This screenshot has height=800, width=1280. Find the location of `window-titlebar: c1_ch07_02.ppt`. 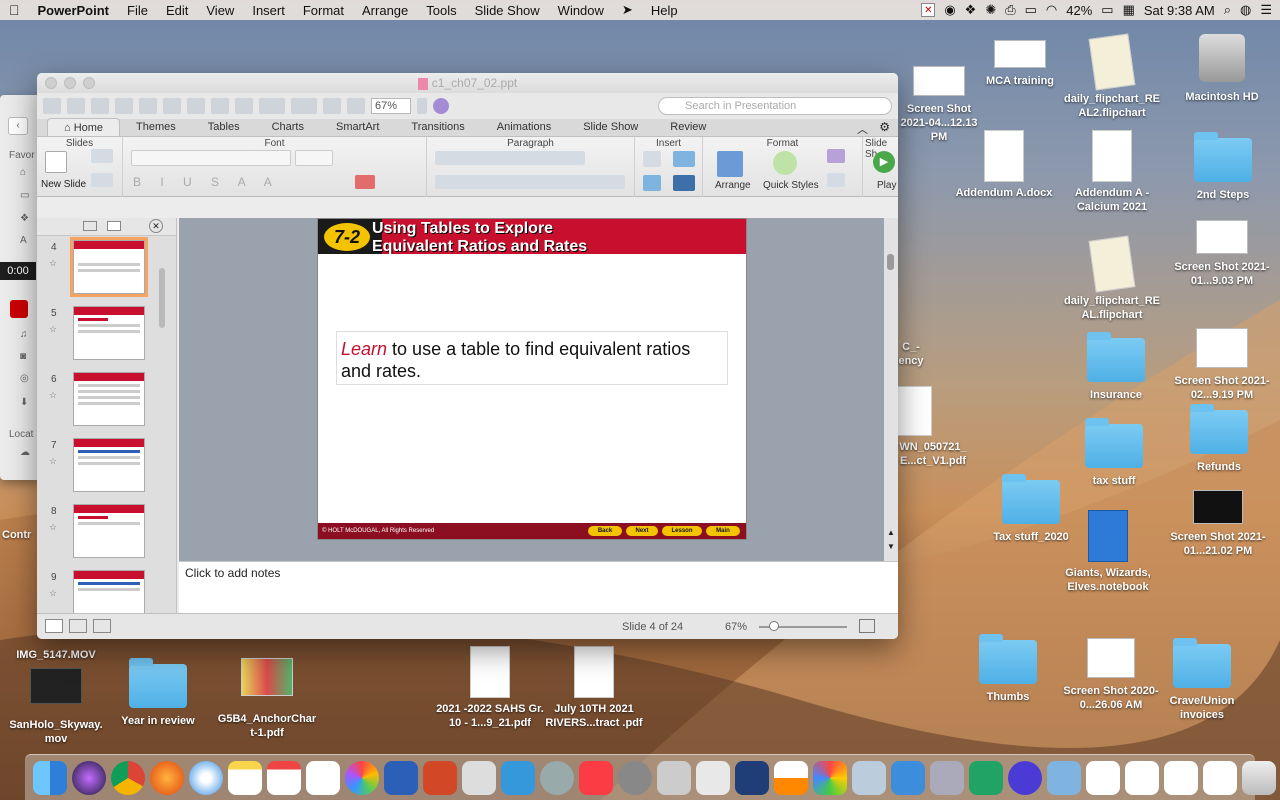

window-titlebar: c1_ch07_02.ppt is located at coordinates (467, 83).